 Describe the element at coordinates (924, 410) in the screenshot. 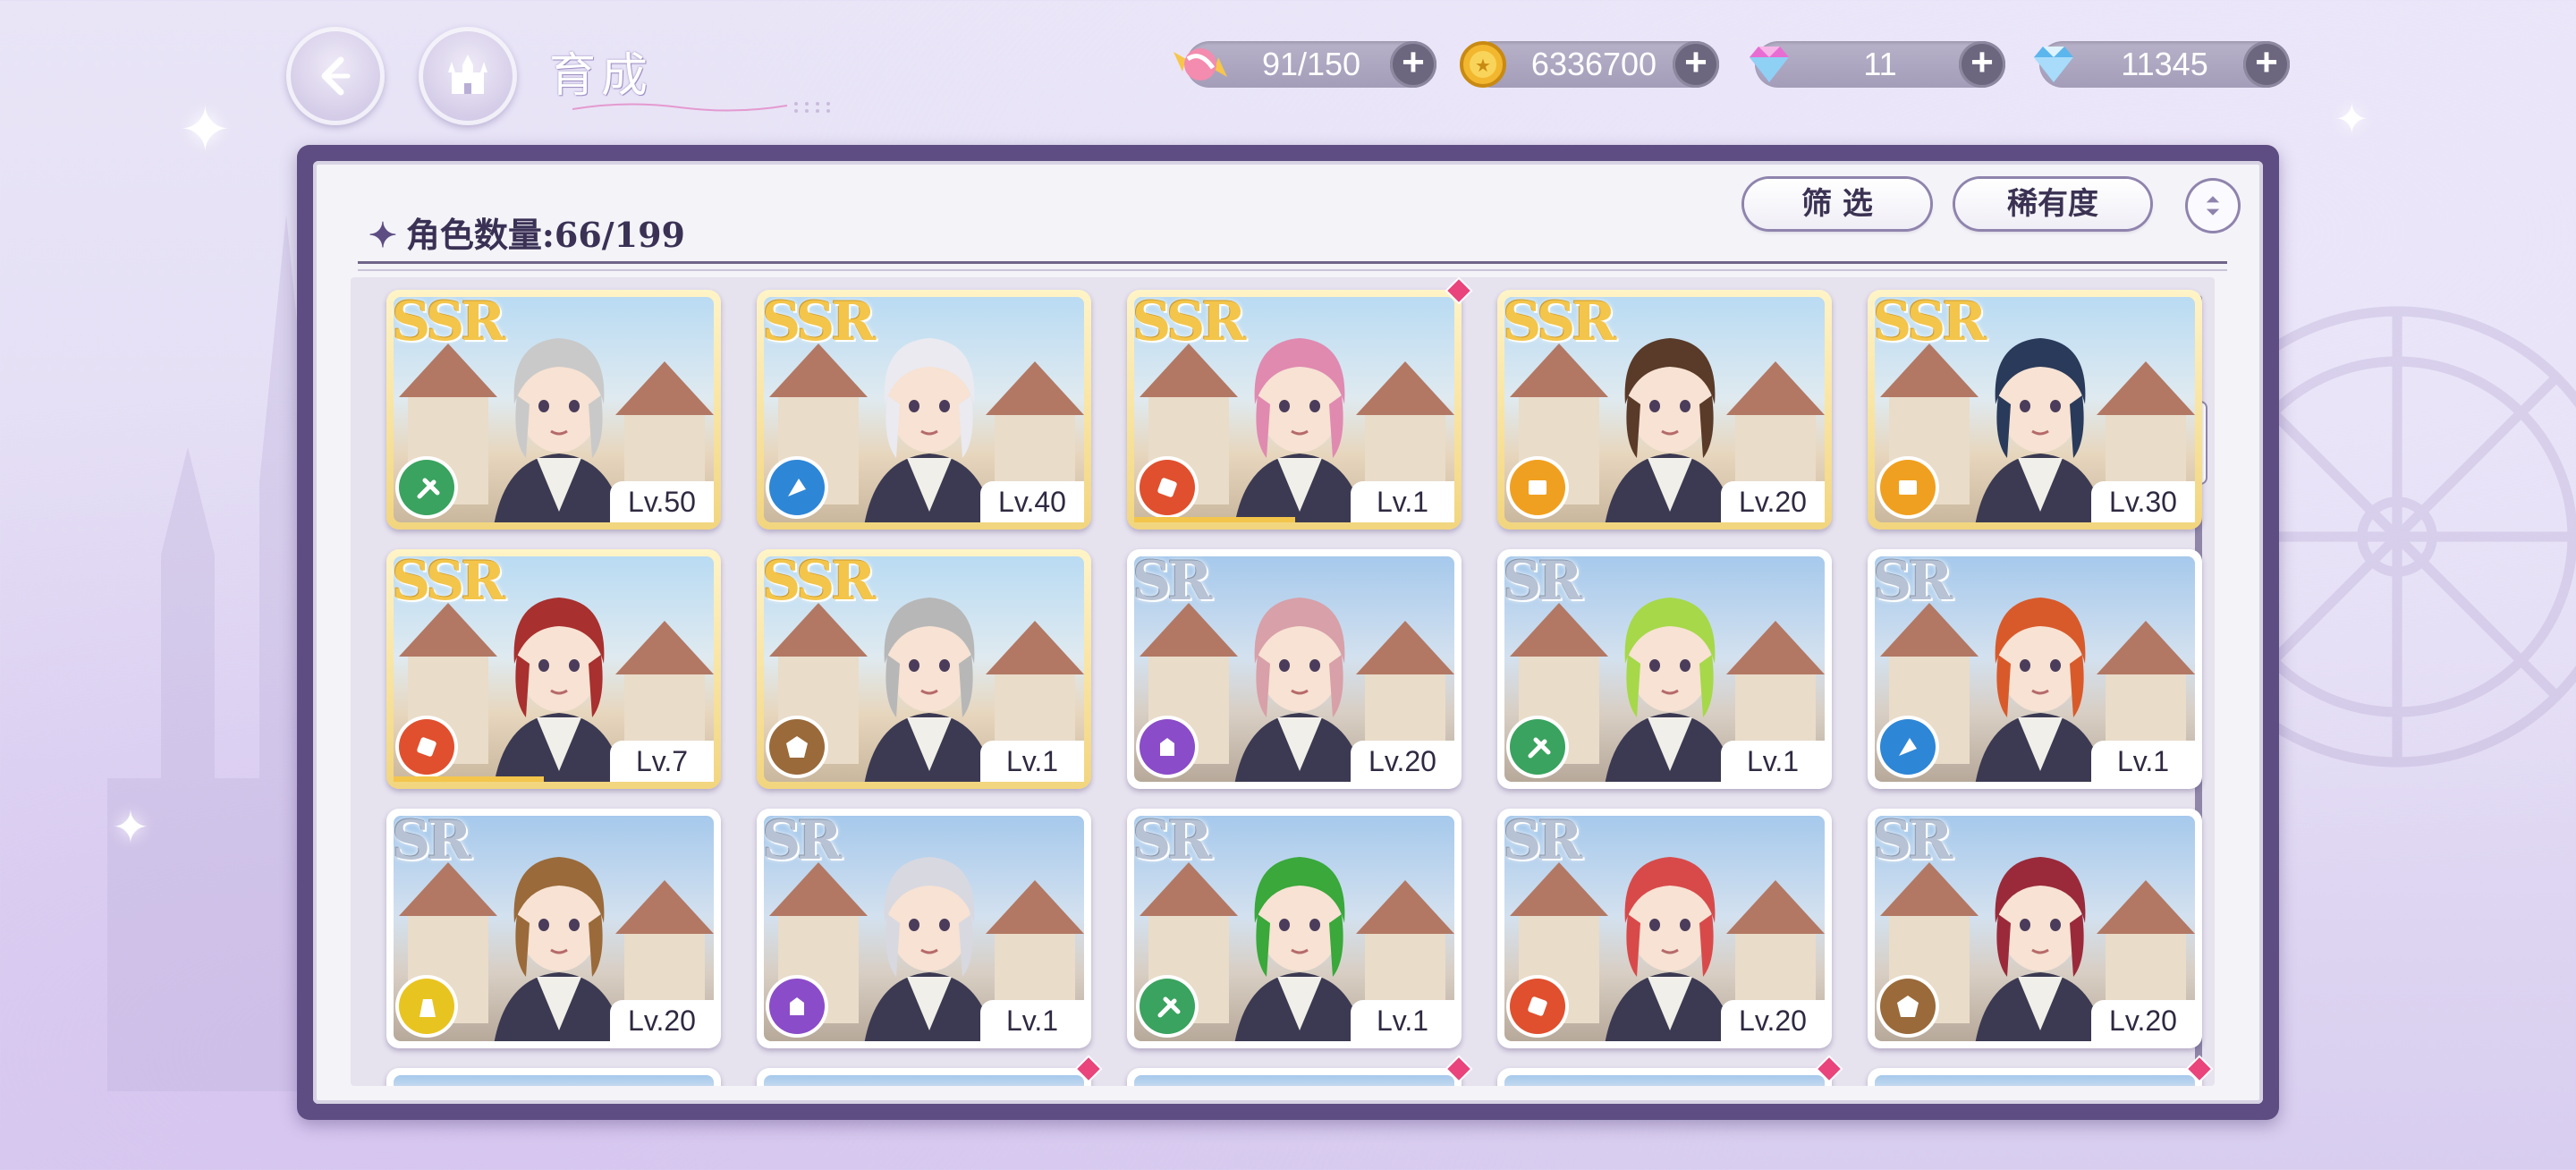

I see `character-card: SSR Lv.40` at that location.